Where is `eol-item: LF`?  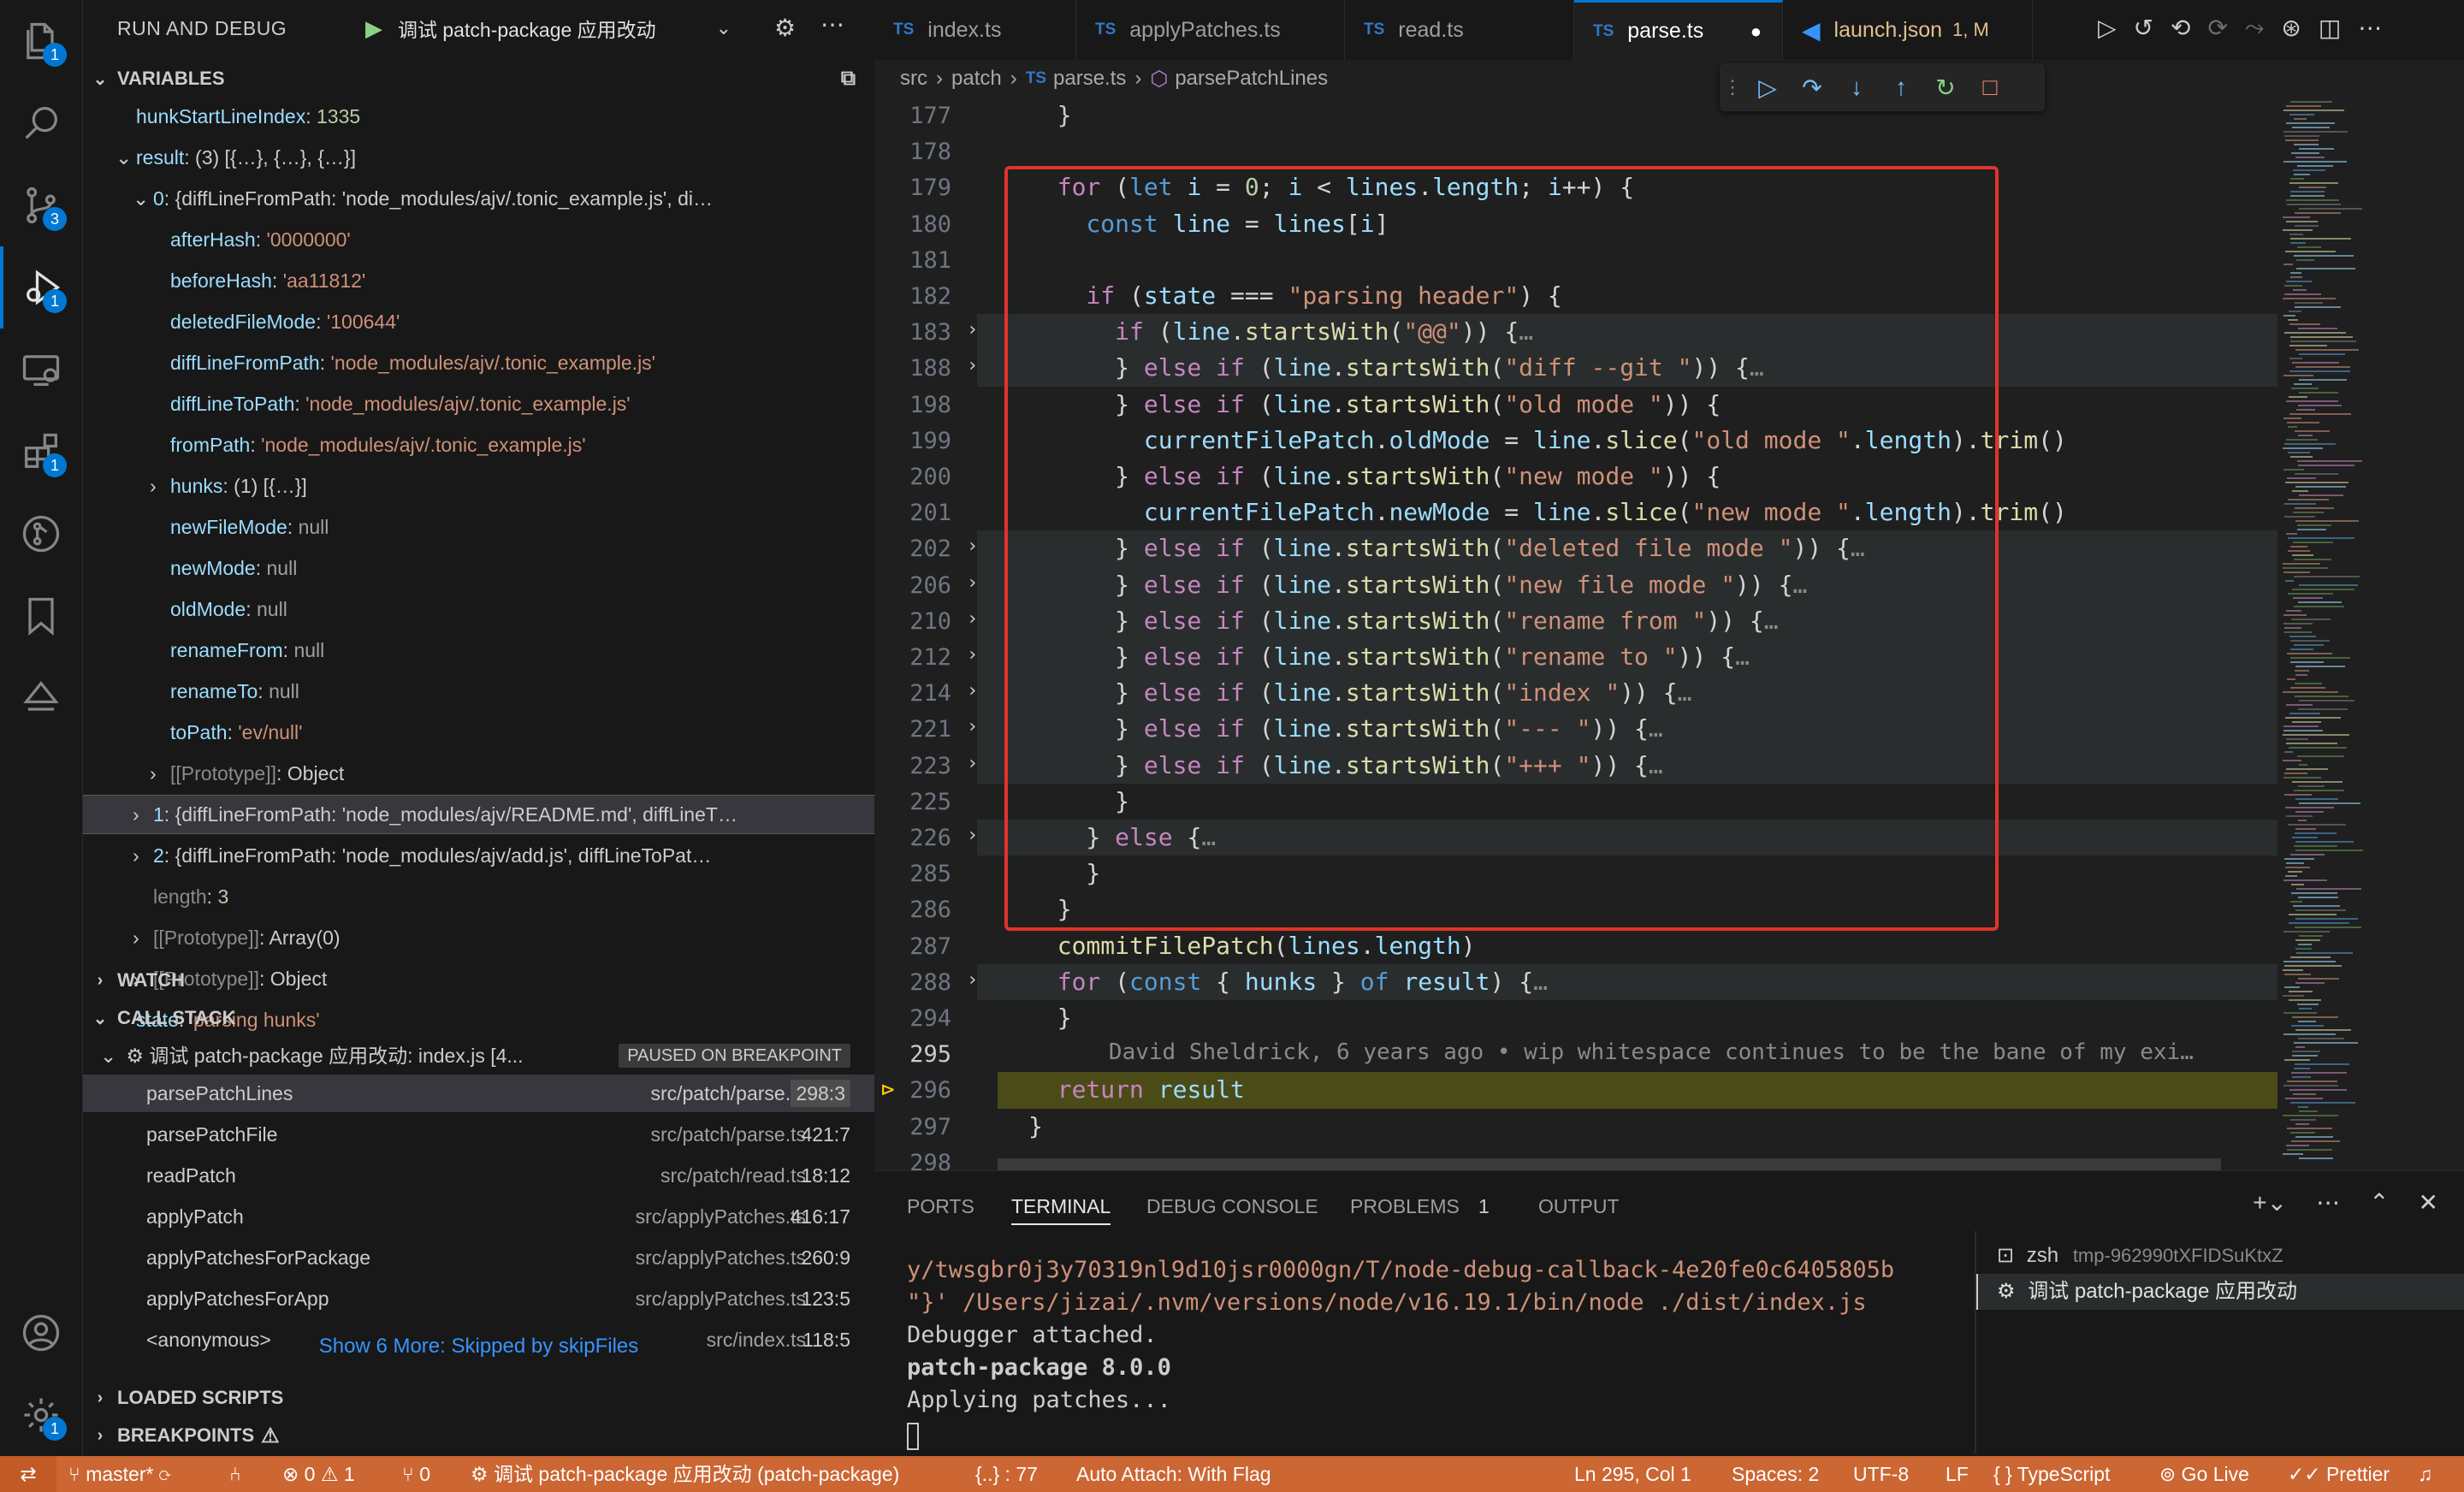
eol-item: LF is located at coordinates (1957, 1474).